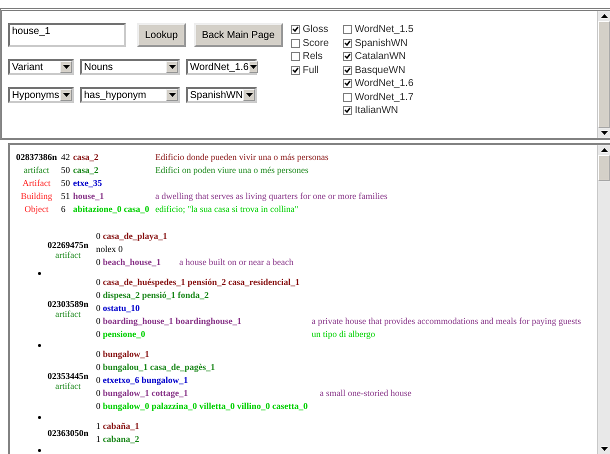 Image resolution: width=610 pixels, height=454 pixels. I want to click on gloss-text: a small one-storied house, so click(366, 393).